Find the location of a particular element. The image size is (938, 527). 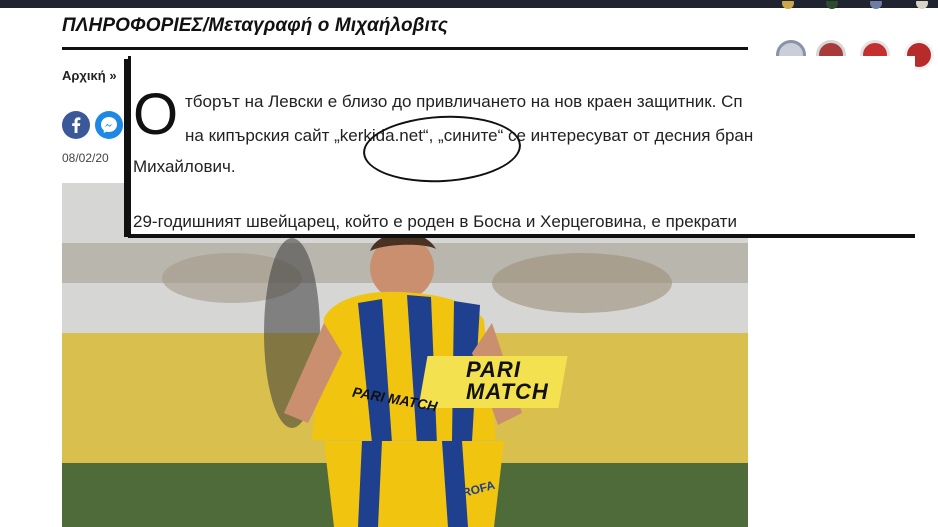

breadcrumb-home-link: Αρχική is located at coordinates (84, 75).